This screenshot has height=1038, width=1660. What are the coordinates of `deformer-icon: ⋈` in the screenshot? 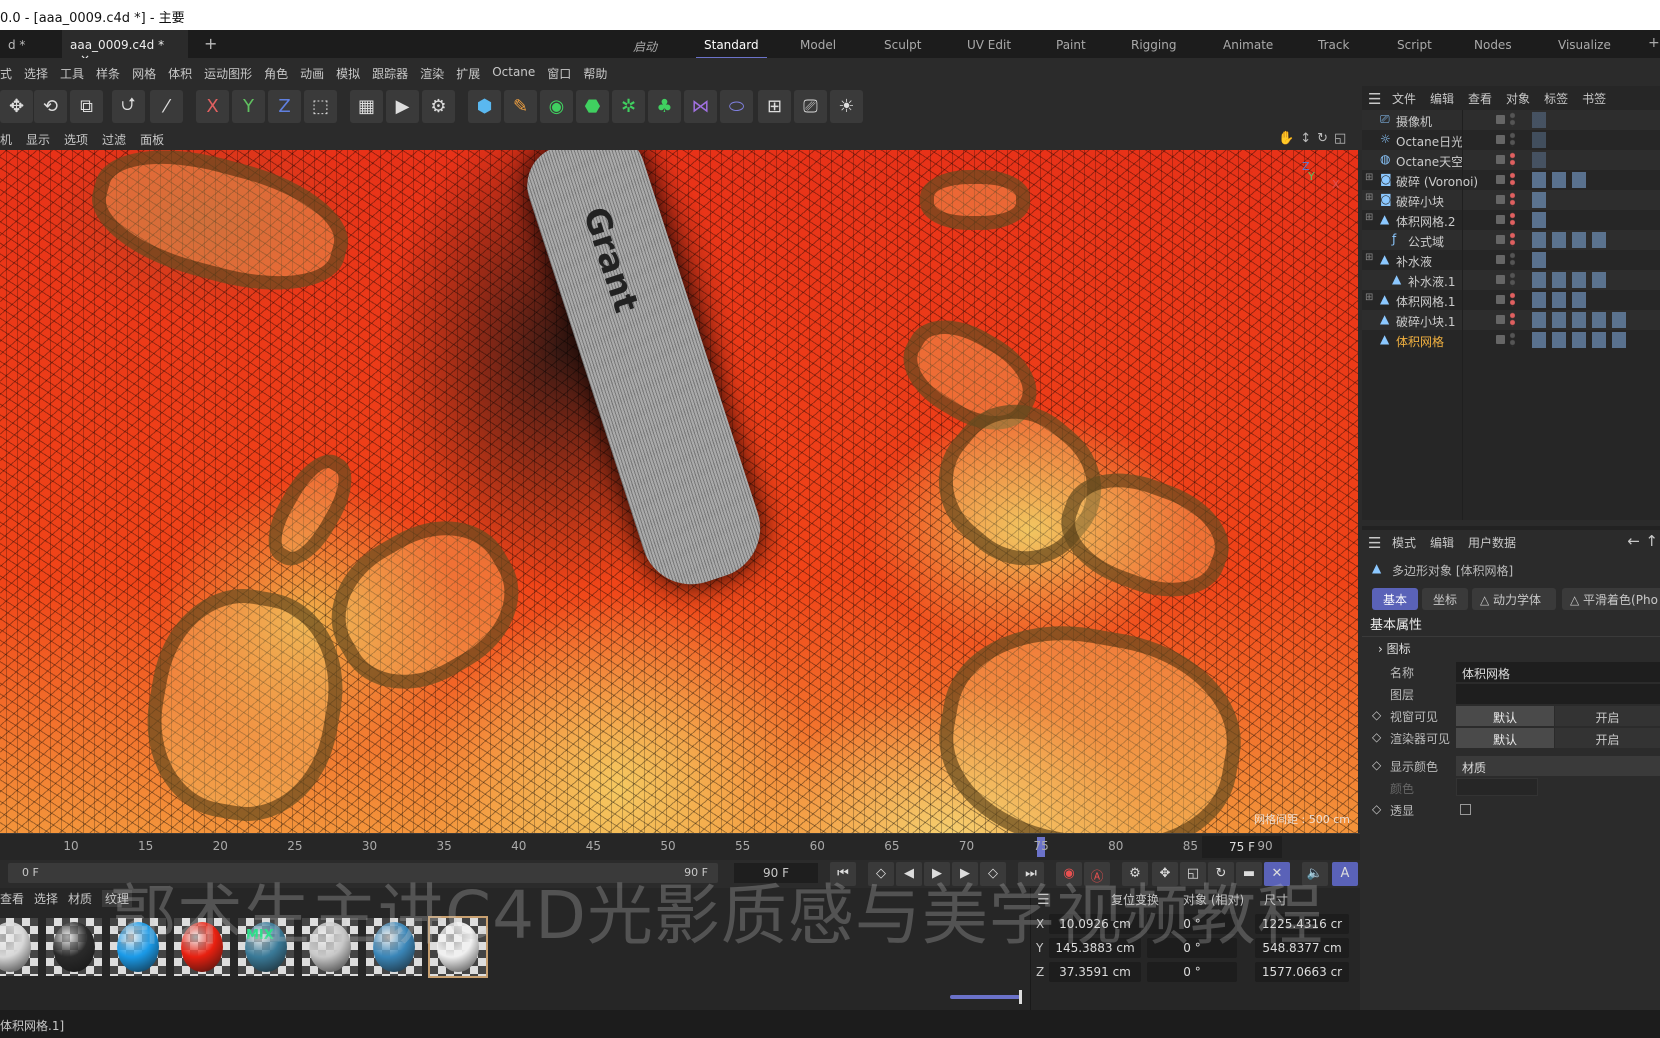 It's located at (700, 106).